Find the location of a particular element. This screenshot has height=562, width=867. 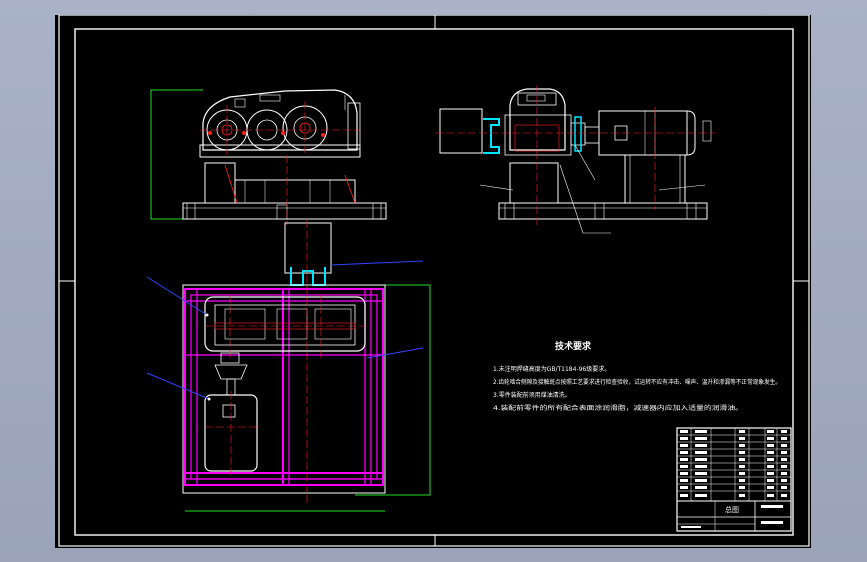

tech-requirement-item: 3.零件装配前须用煤油清洗。 is located at coordinates (532, 395).